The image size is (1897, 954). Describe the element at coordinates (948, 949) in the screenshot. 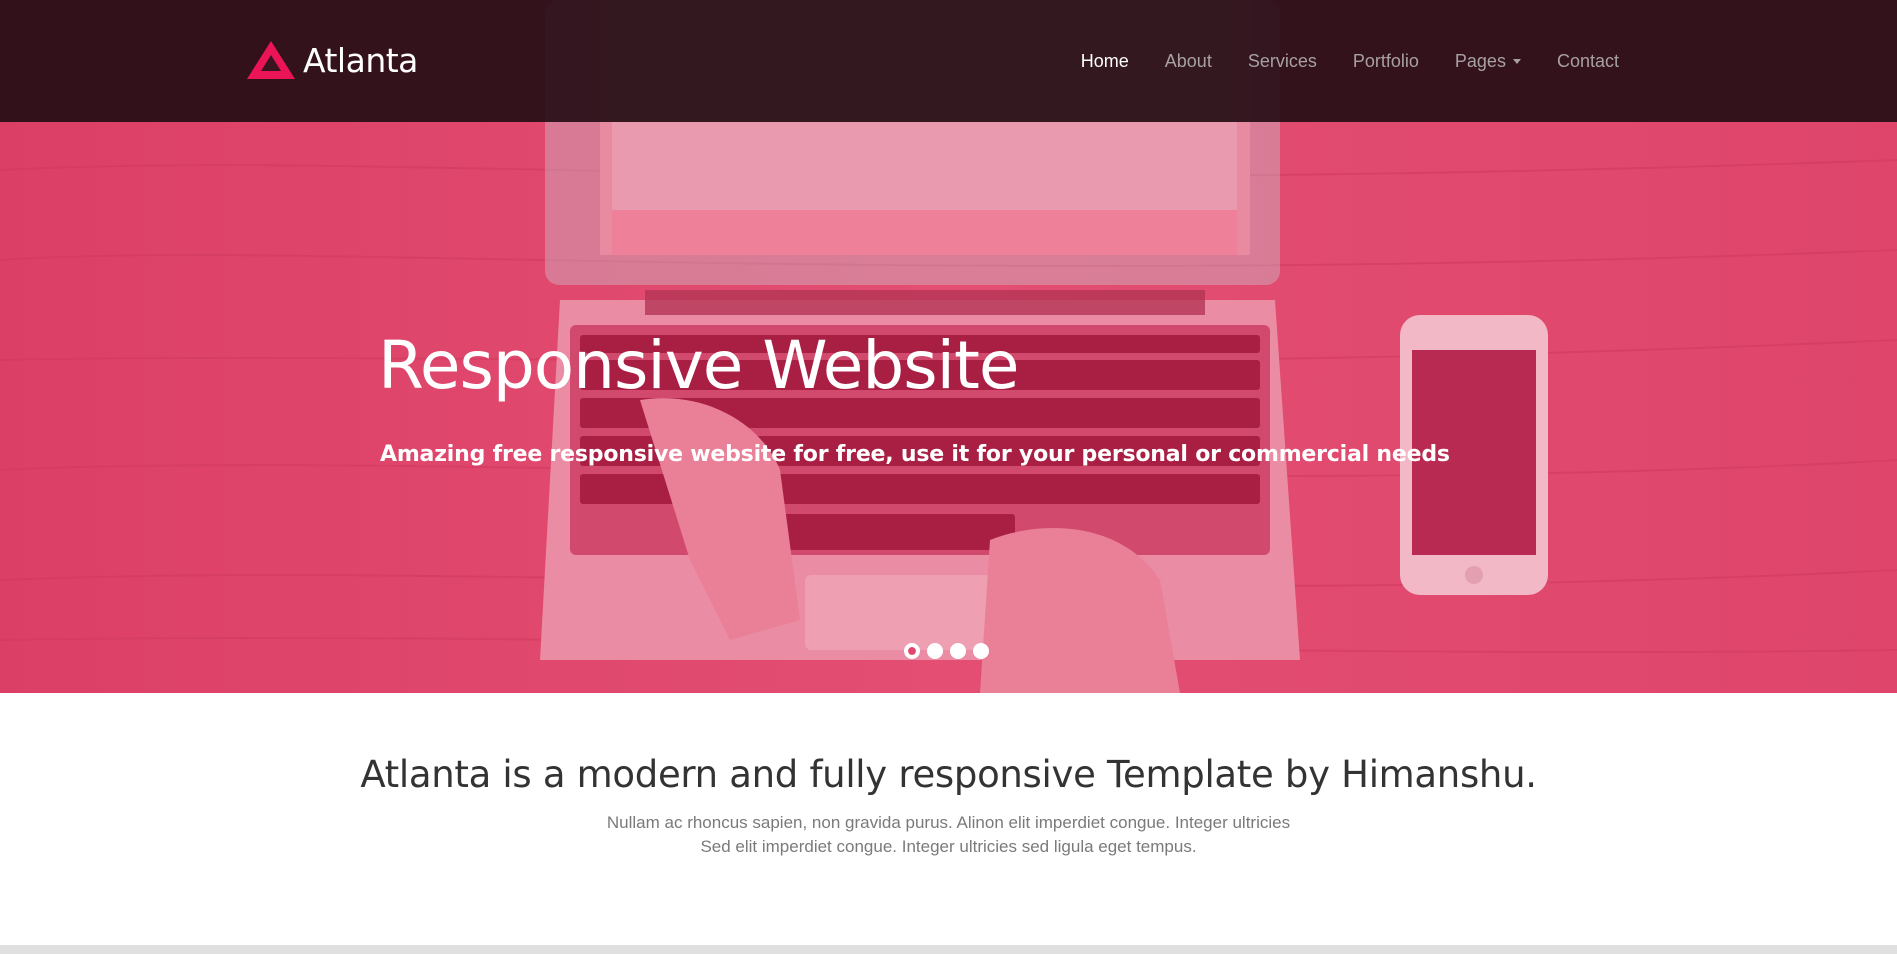

I see `next-section-edge` at that location.